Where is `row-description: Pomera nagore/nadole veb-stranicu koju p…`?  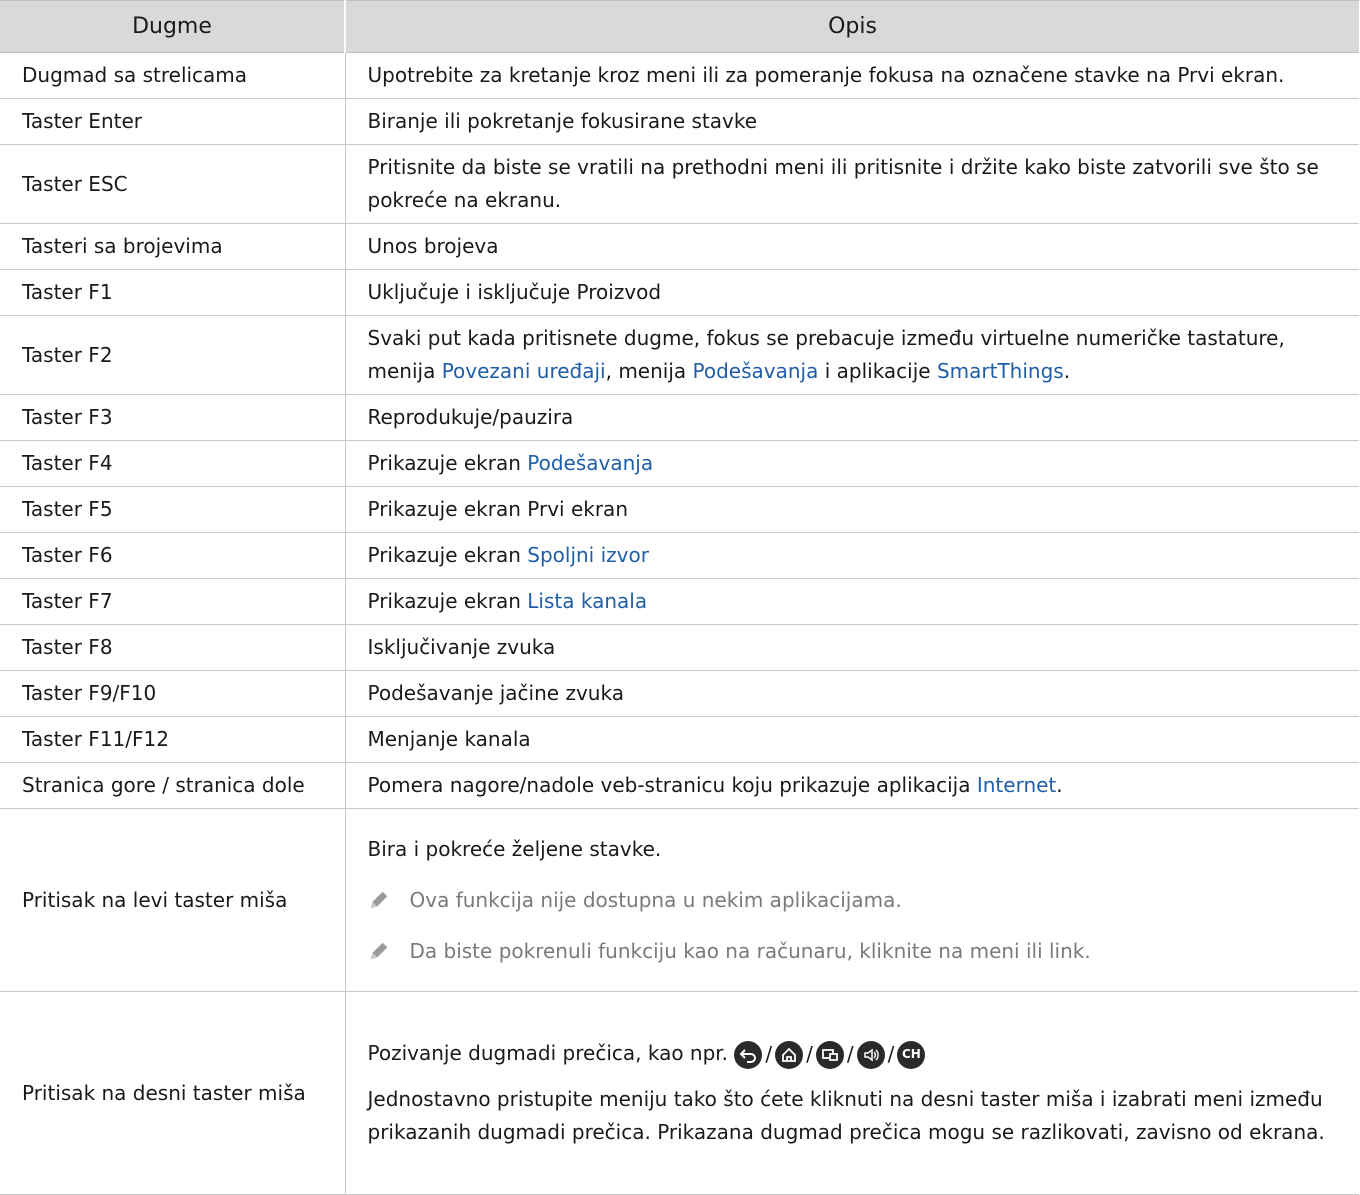
row-description: Pomera nagore/nadole veb-stranicu koju p… is located at coordinates (852, 785).